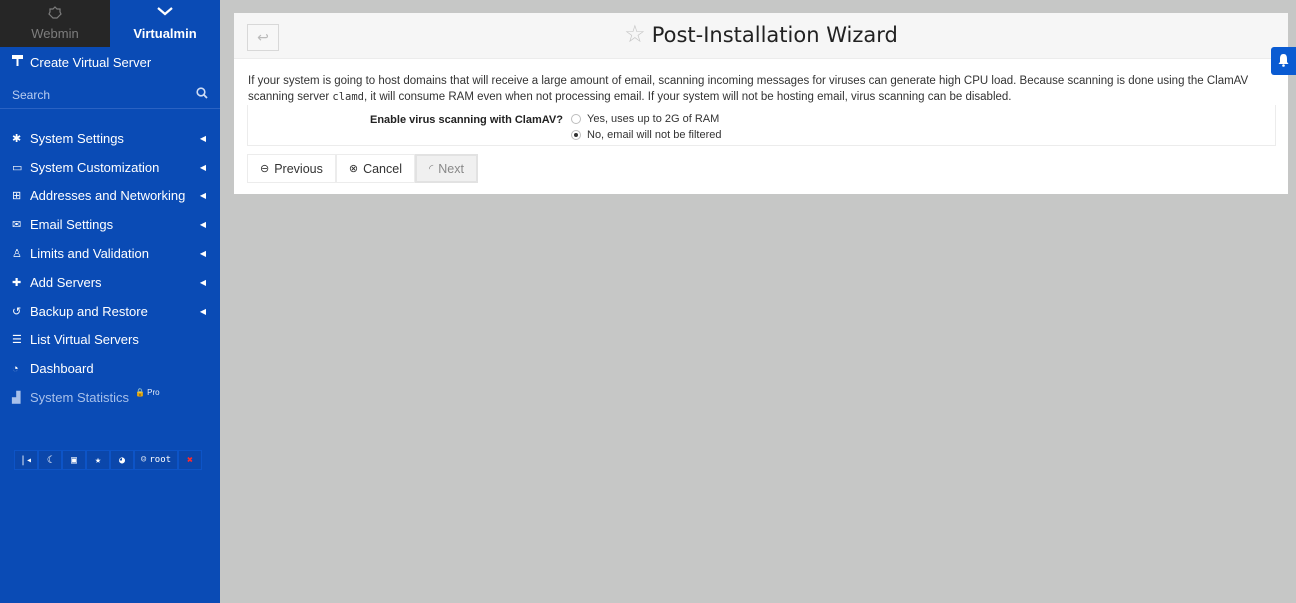 The height and width of the screenshot is (603, 1296). I want to click on user-button: ☺ root, so click(156, 460).